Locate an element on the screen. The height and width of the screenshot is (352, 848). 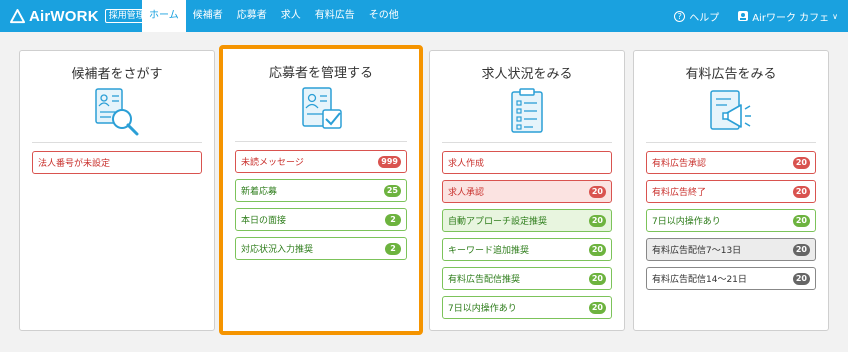
item-paid-ad-ended: 有料広告終了 20 is located at coordinates (731, 191).